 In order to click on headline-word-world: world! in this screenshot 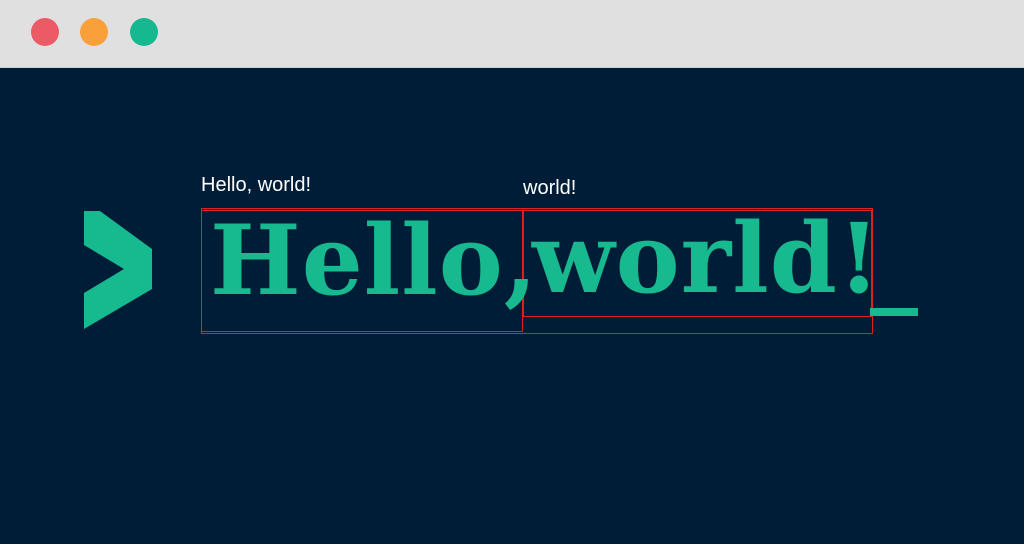, I will do `click(706, 258)`.